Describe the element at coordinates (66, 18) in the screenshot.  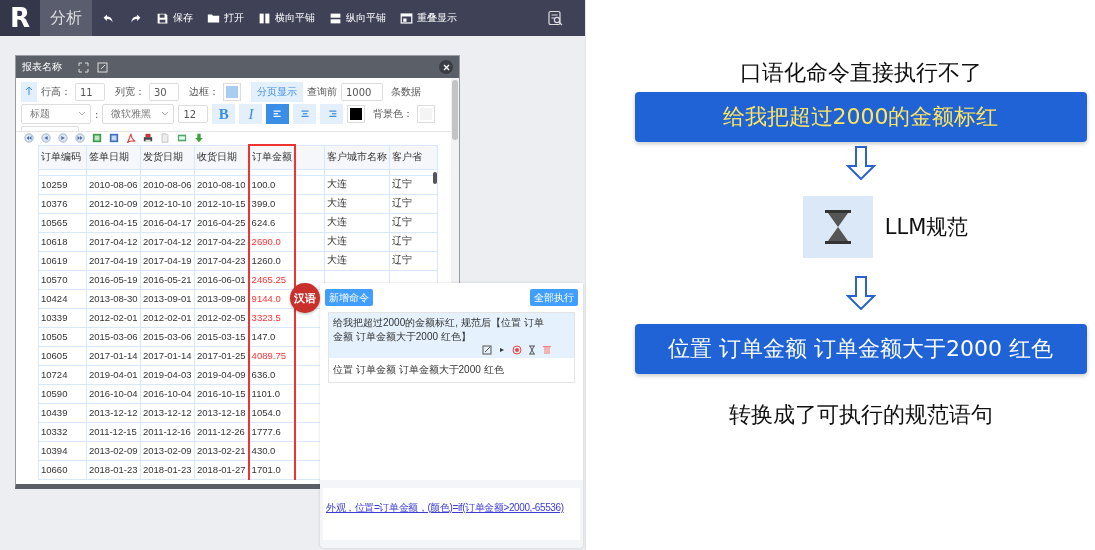
I see `analysis-tab: 分析` at that location.